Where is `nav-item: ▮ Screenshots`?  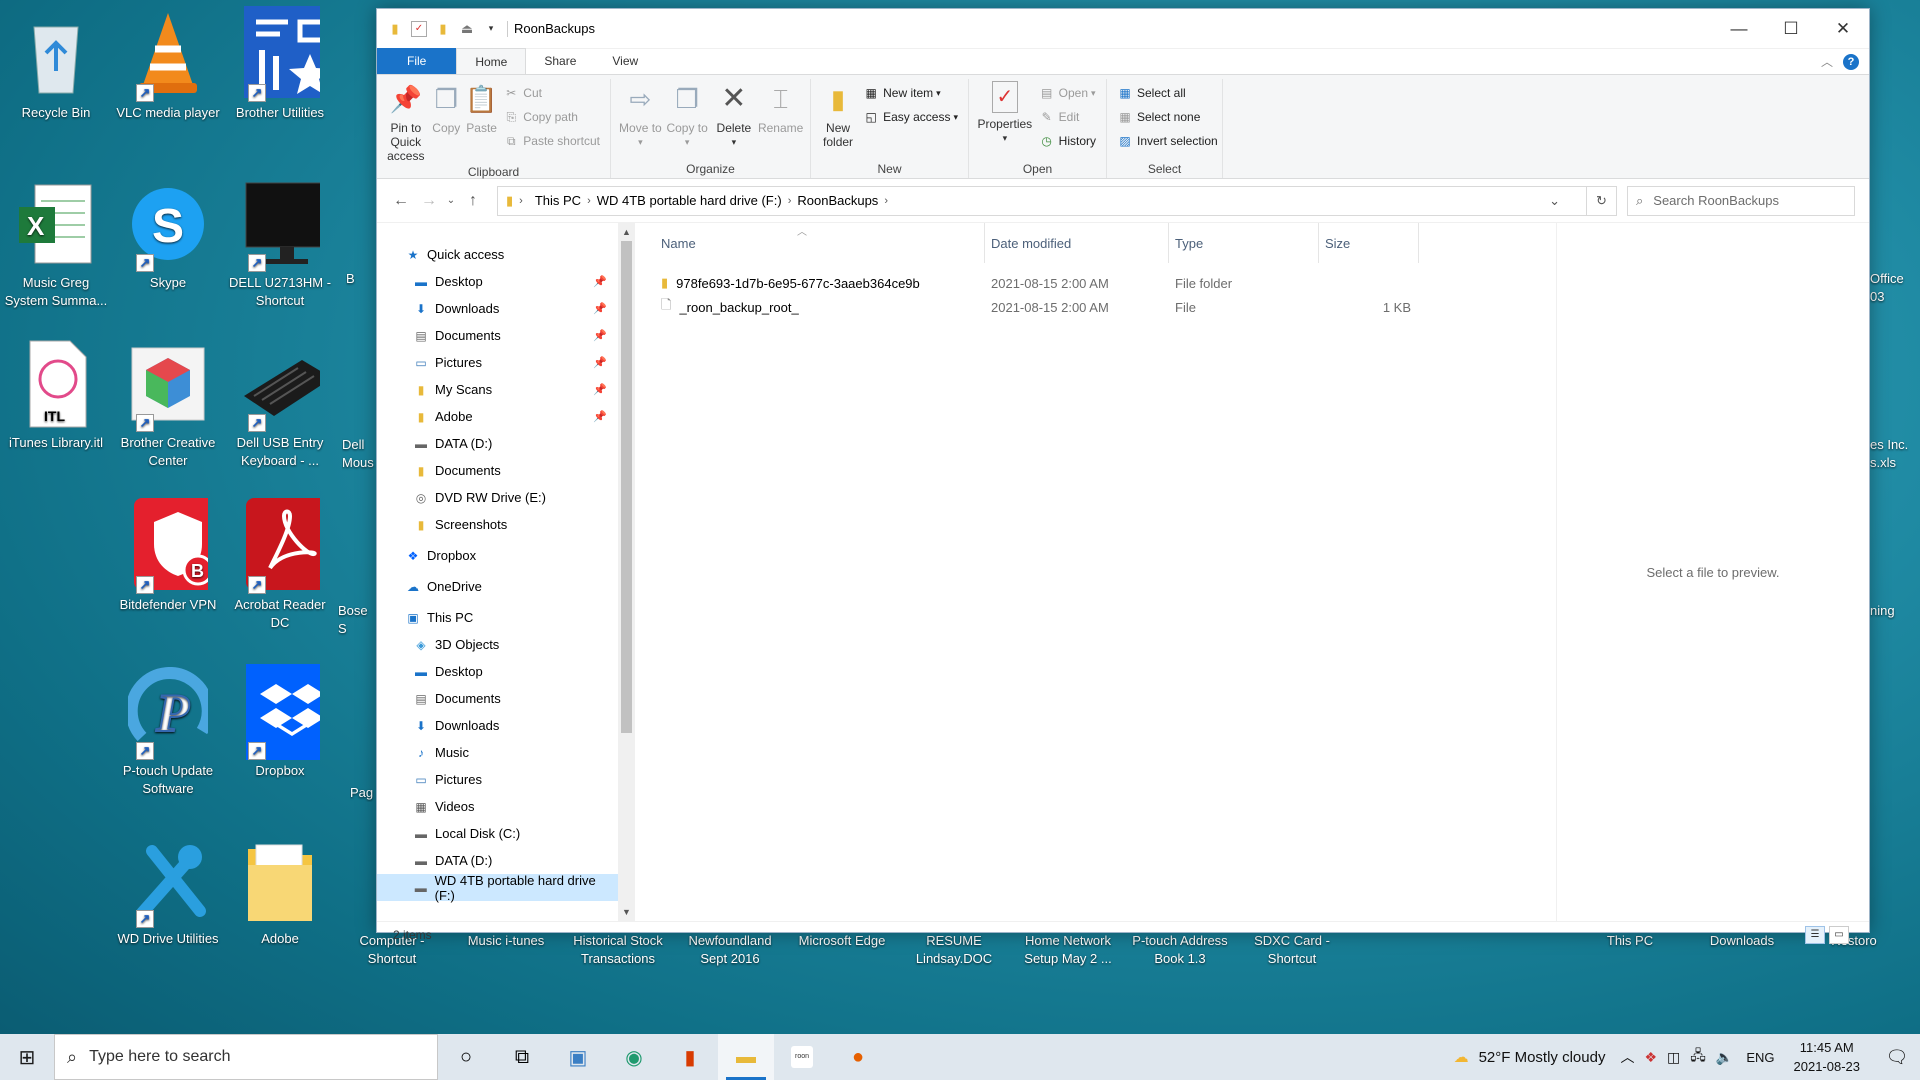 nav-item: ▮ Screenshots is located at coordinates (506, 524).